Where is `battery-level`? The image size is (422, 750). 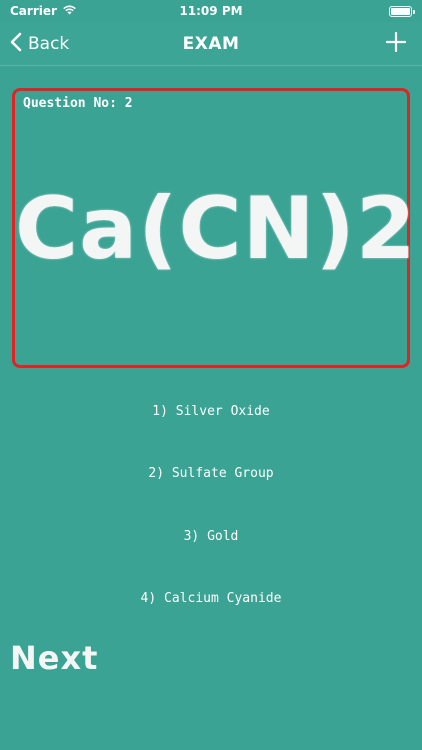 battery-level is located at coordinates (400, 11).